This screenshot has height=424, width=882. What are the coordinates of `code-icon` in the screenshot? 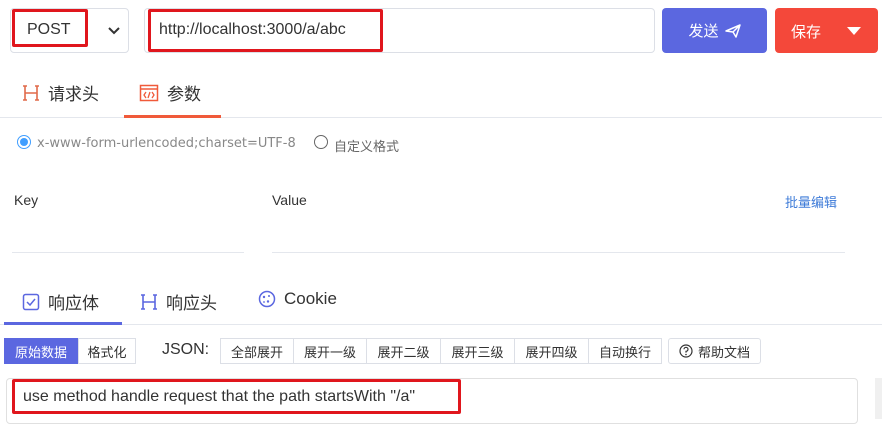 It's located at (149, 92).